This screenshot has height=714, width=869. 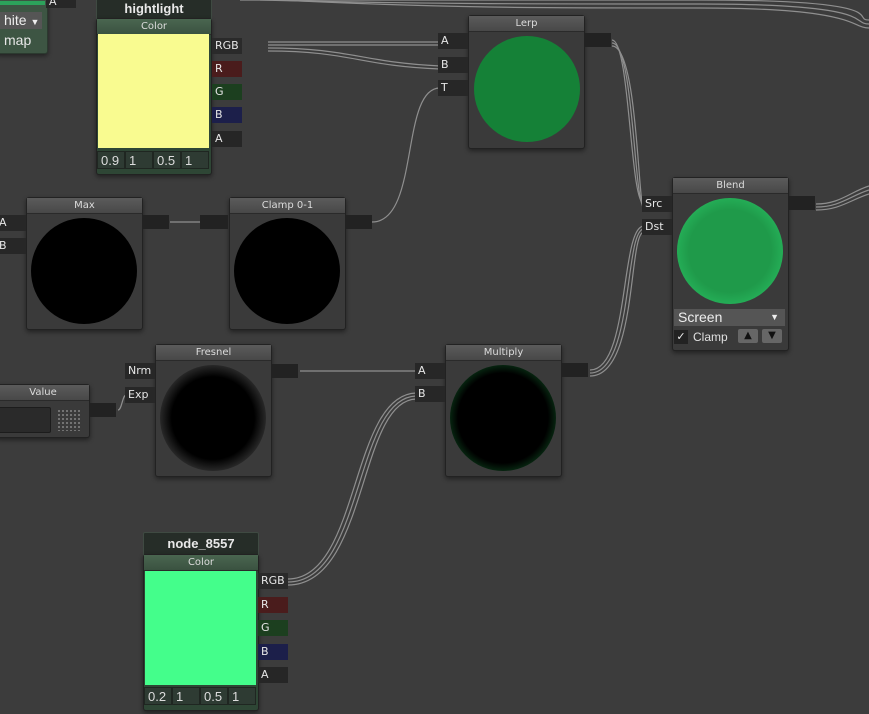 What do you see at coordinates (453, 65) in the screenshot?
I see `lerp-in-b: B` at bounding box center [453, 65].